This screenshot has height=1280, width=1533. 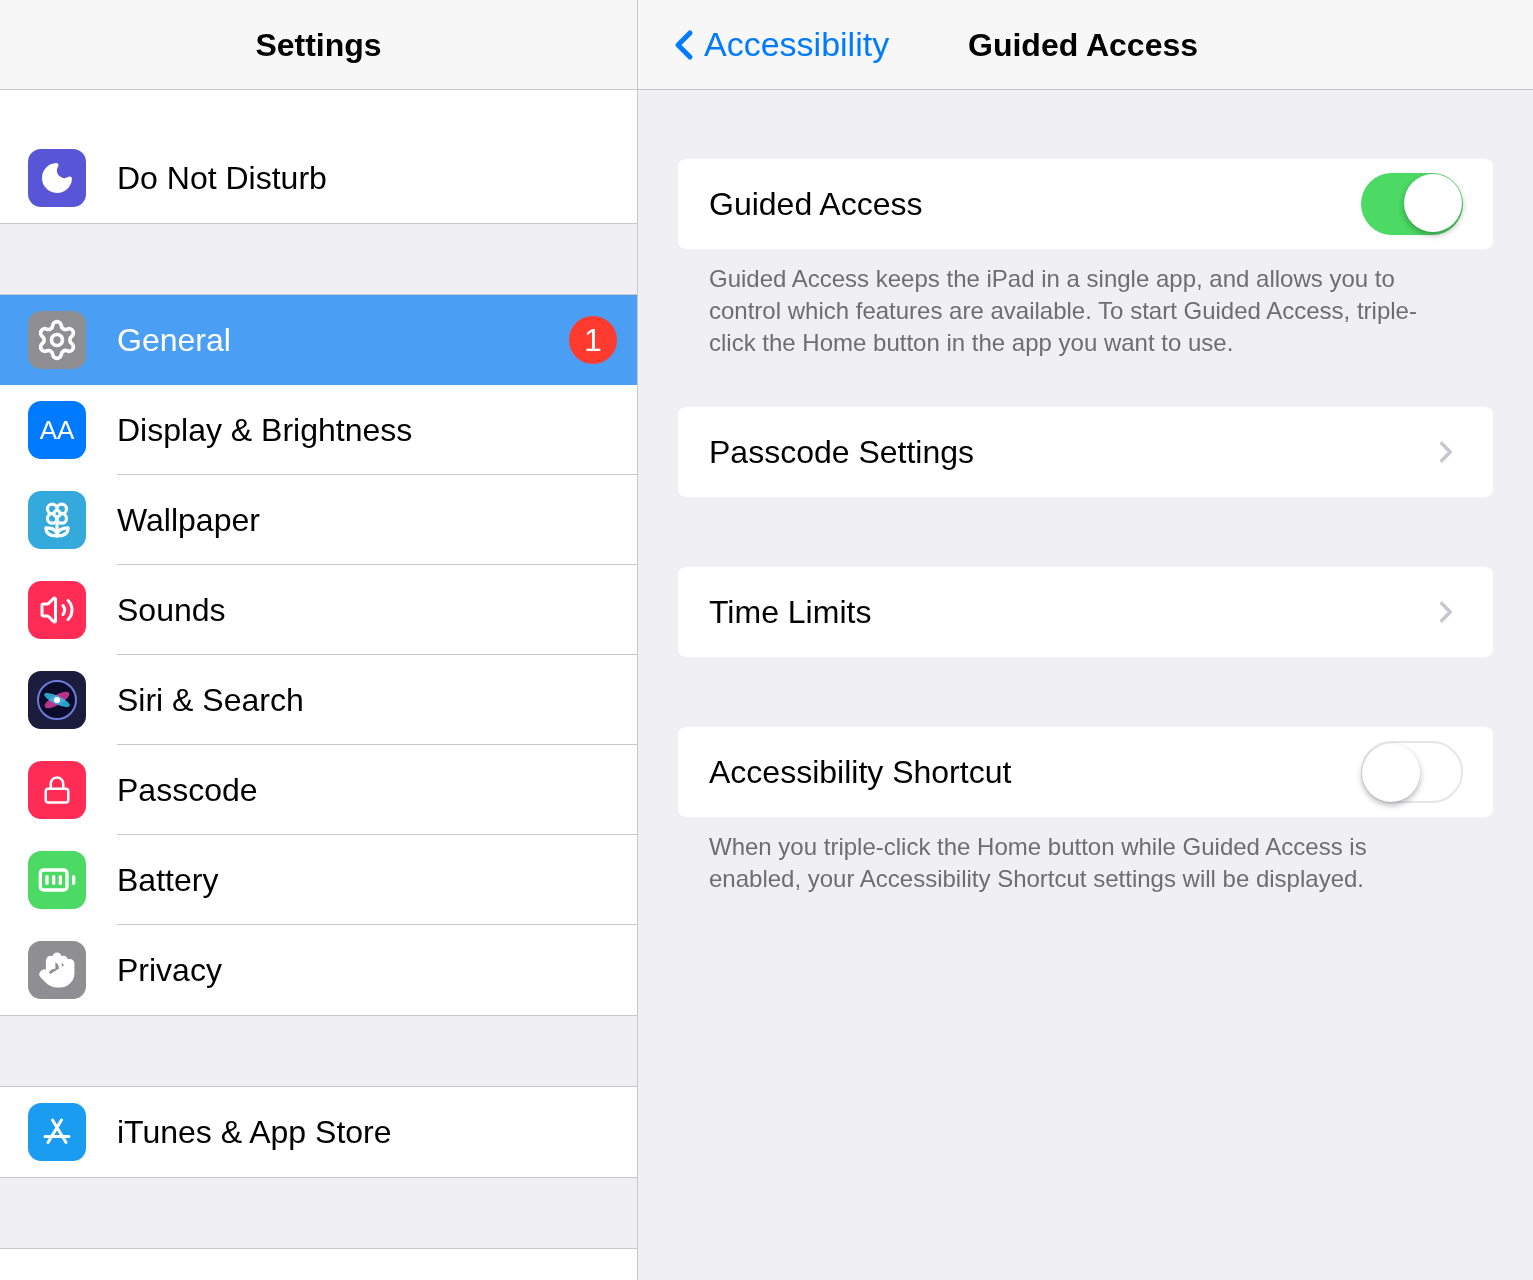 What do you see at coordinates (318, 520) in the screenshot?
I see `settings-row: Wallpaper` at bounding box center [318, 520].